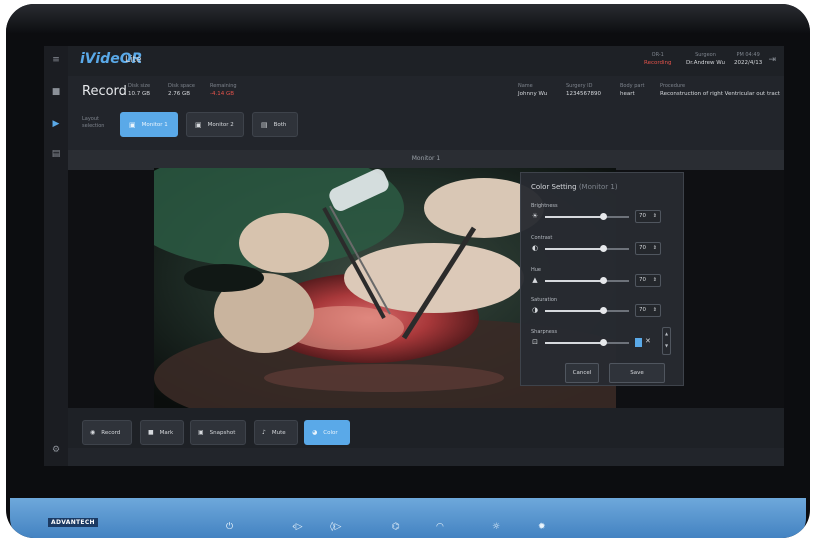 This screenshot has height=542, width=816. Describe the element at coordinates (579, 86) in the screenshot. I see `surgery-id-label: Surgery ID` at that location.